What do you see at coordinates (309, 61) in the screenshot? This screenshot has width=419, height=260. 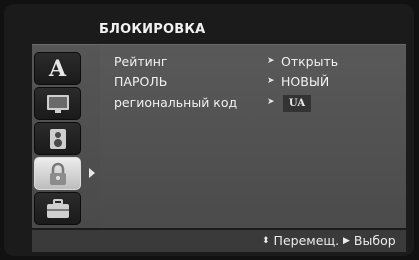 I see `setting-value: Открыть` at bounding box center [309, 61].